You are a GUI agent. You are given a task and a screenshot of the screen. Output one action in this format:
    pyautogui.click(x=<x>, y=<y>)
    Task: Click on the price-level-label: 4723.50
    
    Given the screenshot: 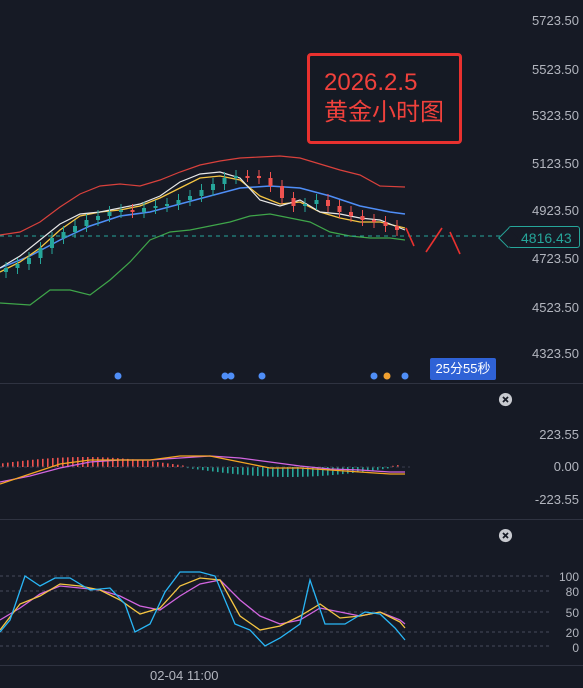 What is the action you would take?
    pyautogui.click(x=555, y=258)
    